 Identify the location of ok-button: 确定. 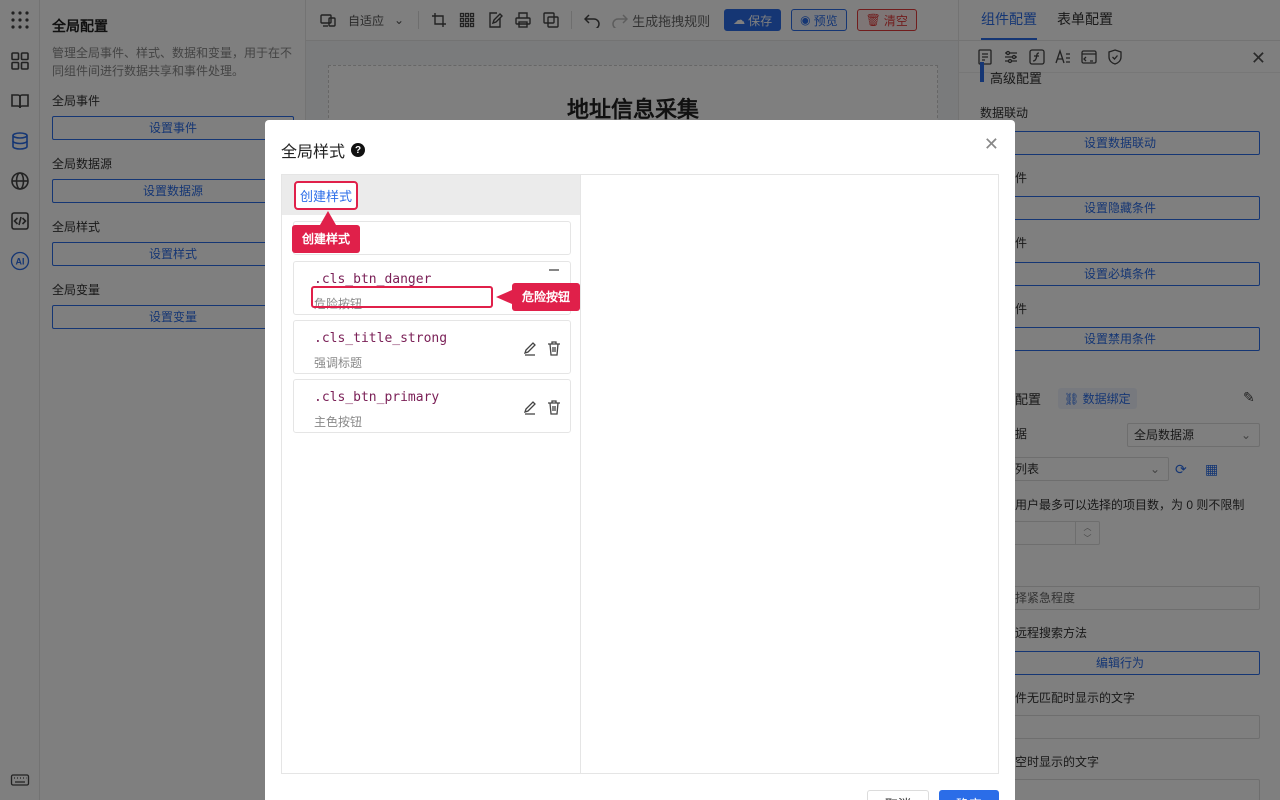
(969, 795).